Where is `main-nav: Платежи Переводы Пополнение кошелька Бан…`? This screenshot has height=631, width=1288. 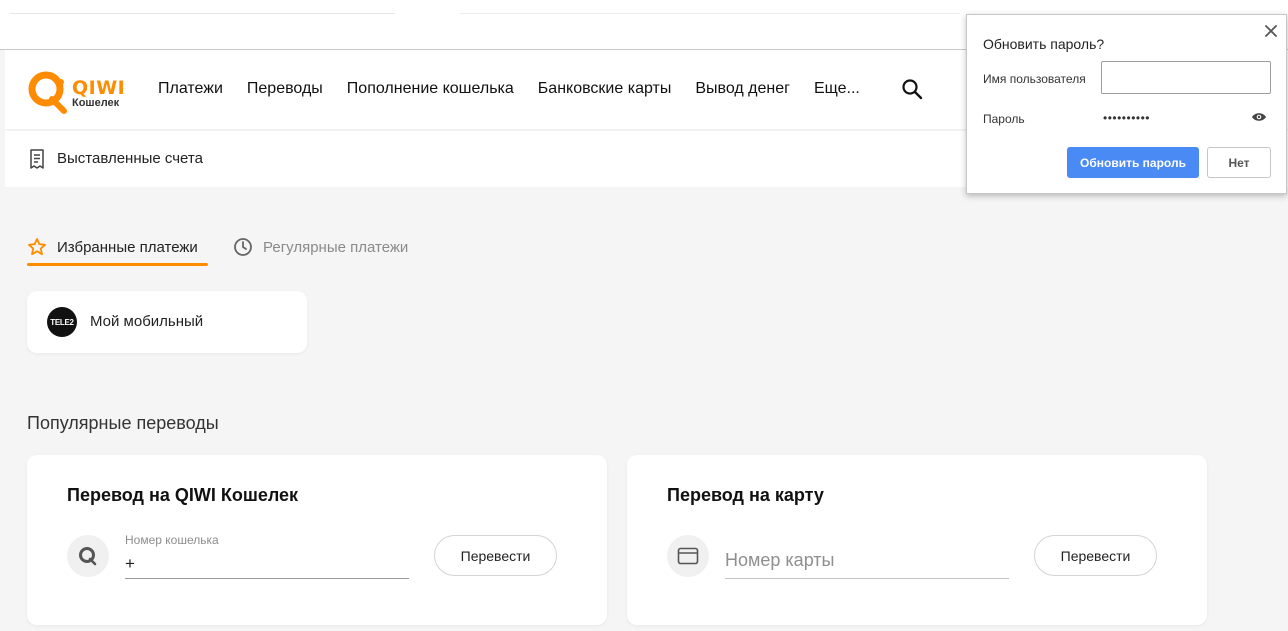 main-nav: Платежи Переводы Пополнение кошелька Бан… is located at coordinates (509, 89).